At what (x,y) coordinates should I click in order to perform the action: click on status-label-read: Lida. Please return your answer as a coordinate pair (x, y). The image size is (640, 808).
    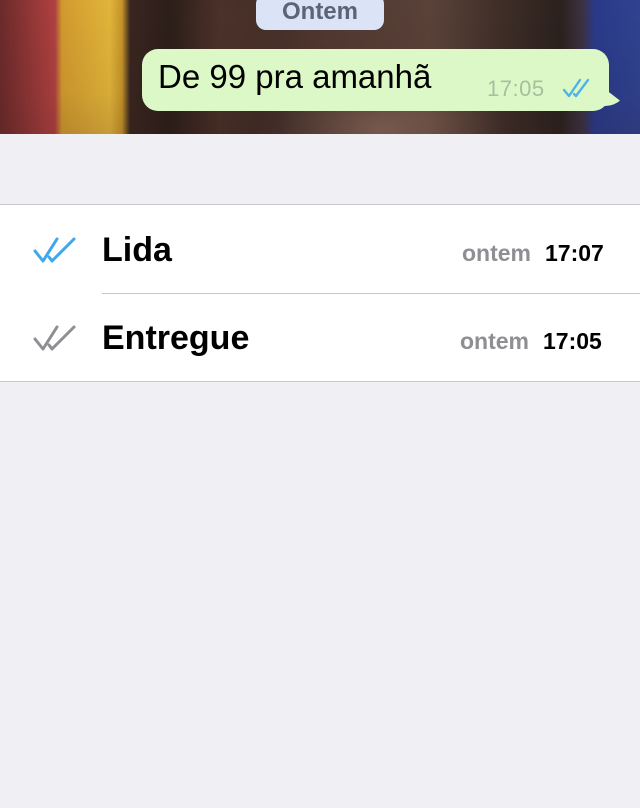
    Looking at the image, I should click on (137, 250).